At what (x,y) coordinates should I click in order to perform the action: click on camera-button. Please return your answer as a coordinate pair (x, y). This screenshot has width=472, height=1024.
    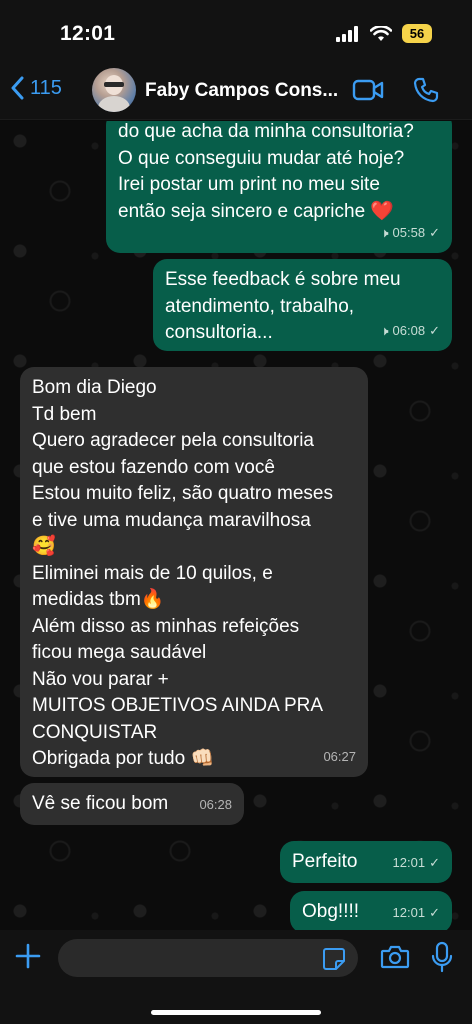
    Looking at the image, I should click on (395, 959).